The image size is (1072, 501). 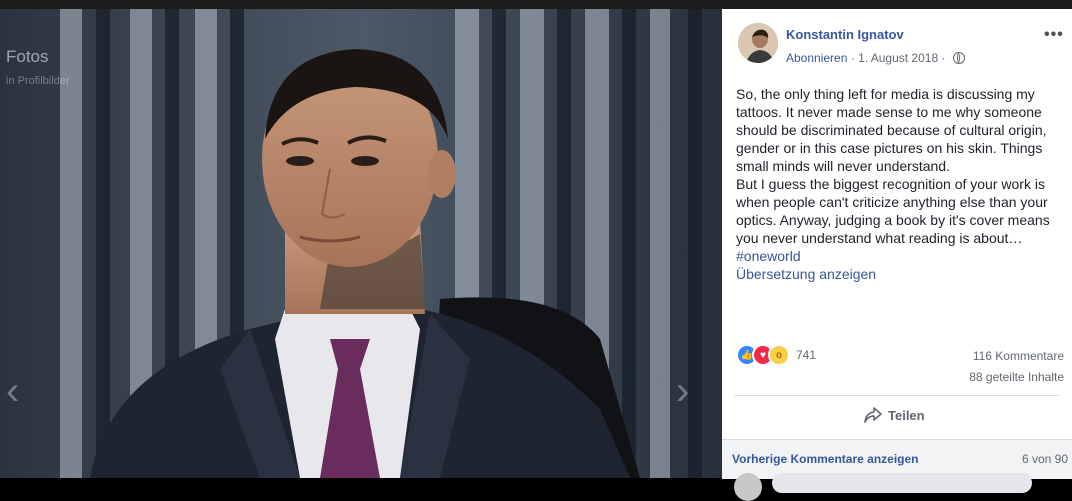 I want to click on reactions-summary: 👍 ♥ o 741, so click(x=776, y=355).